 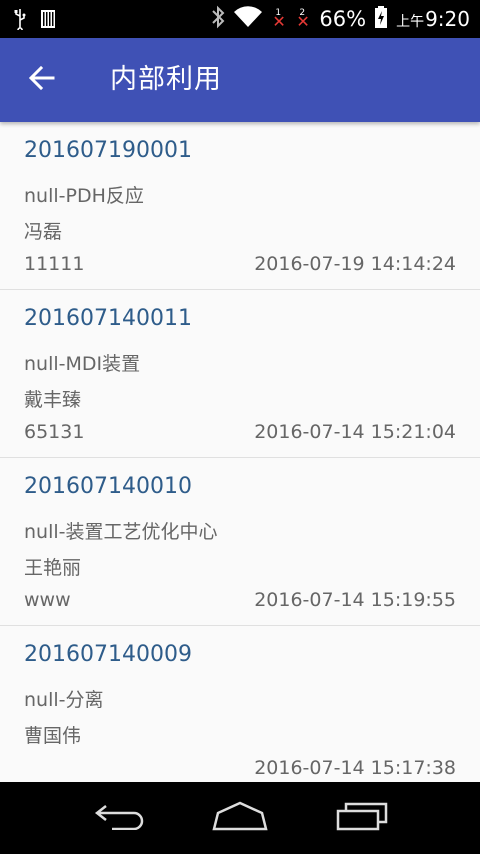 I want to click on app-bar: 内部利用, so click(x=240, y=80).